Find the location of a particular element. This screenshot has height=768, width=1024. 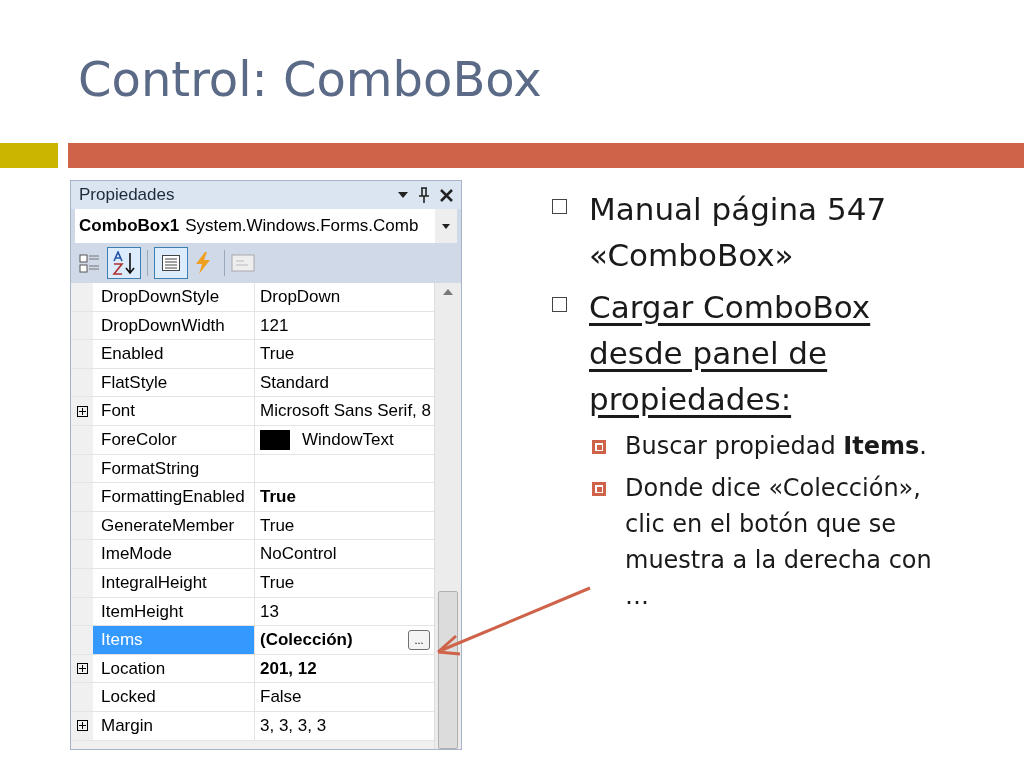

property-name: IntegralHeight is located at coordinates (174, 582).